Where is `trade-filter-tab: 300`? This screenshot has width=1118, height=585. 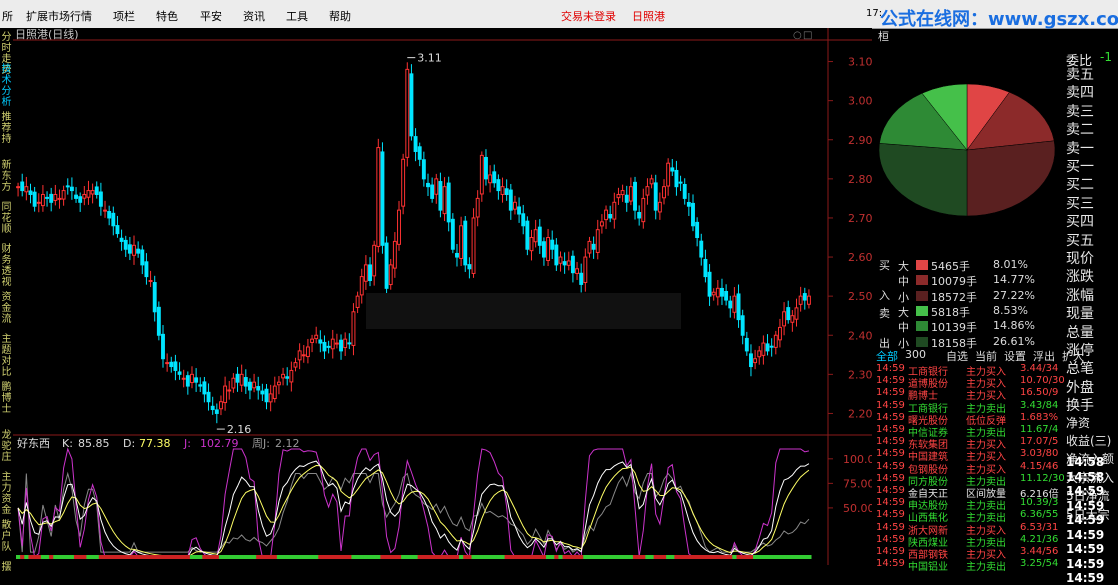 trade-filter-tab: 300 is located at coordinates (915, 354).